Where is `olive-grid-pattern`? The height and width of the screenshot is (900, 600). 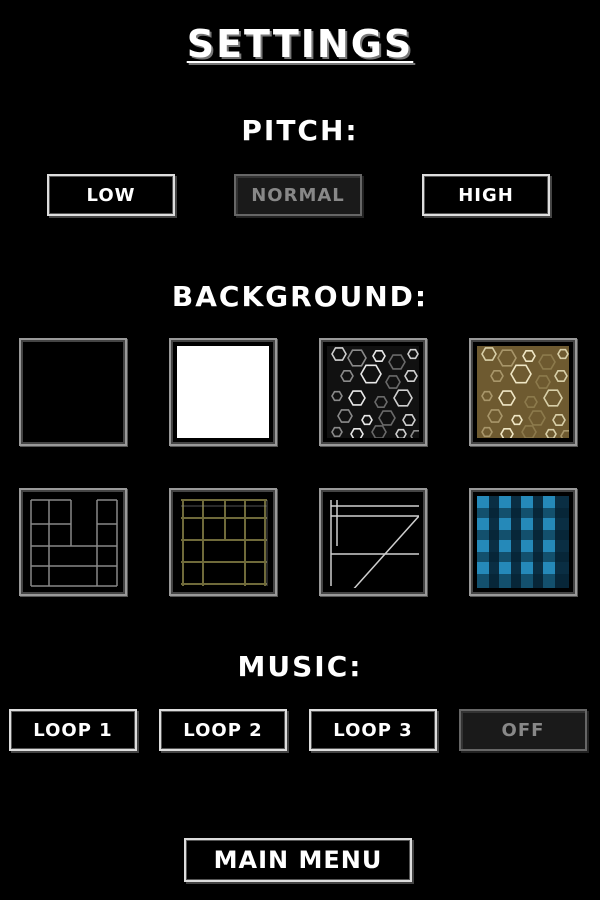
olive-grid-pattern is located at coordinates (223, 542).